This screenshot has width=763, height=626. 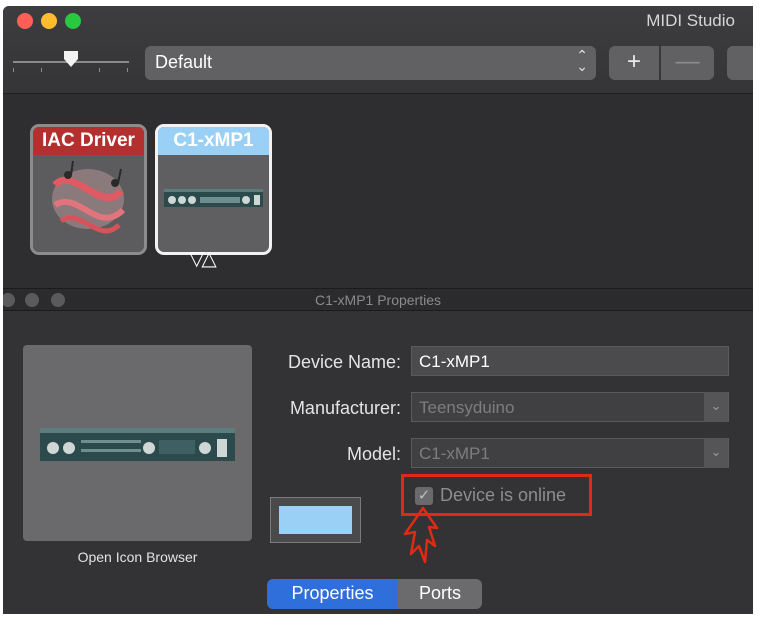 I want to click on device-online-label: Device is online, so click(x=503, y=495).